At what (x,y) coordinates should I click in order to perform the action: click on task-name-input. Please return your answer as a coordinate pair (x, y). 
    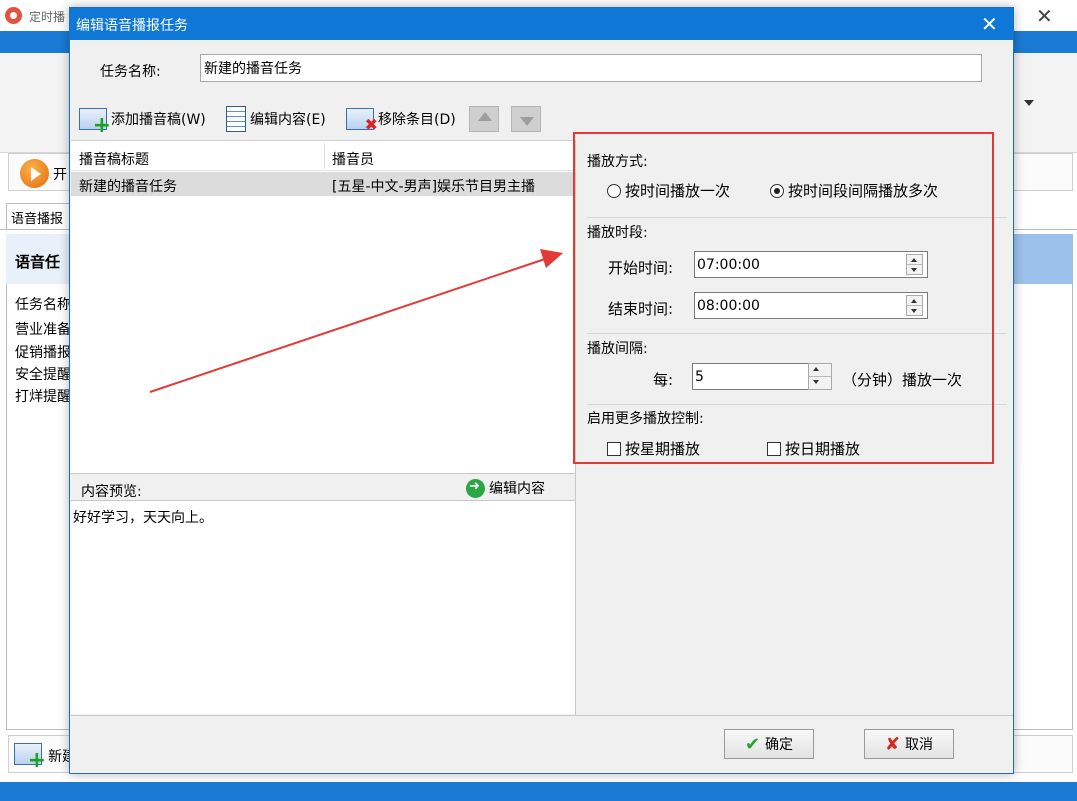
    Looking at the image, I should click on (591, 68).